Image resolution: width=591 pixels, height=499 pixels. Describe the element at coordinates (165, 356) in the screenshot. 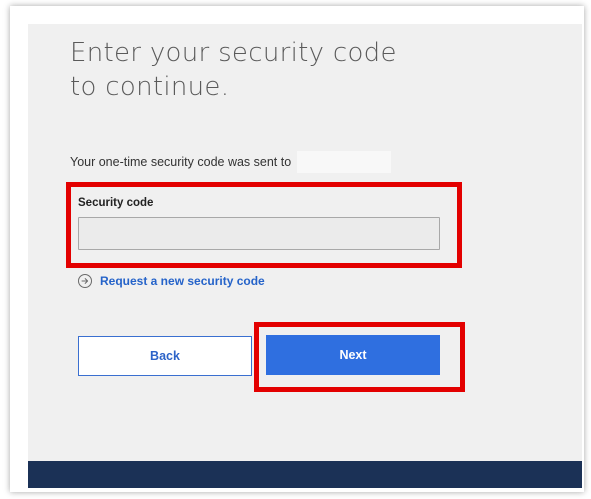

I see `back-button: Back` at that location.